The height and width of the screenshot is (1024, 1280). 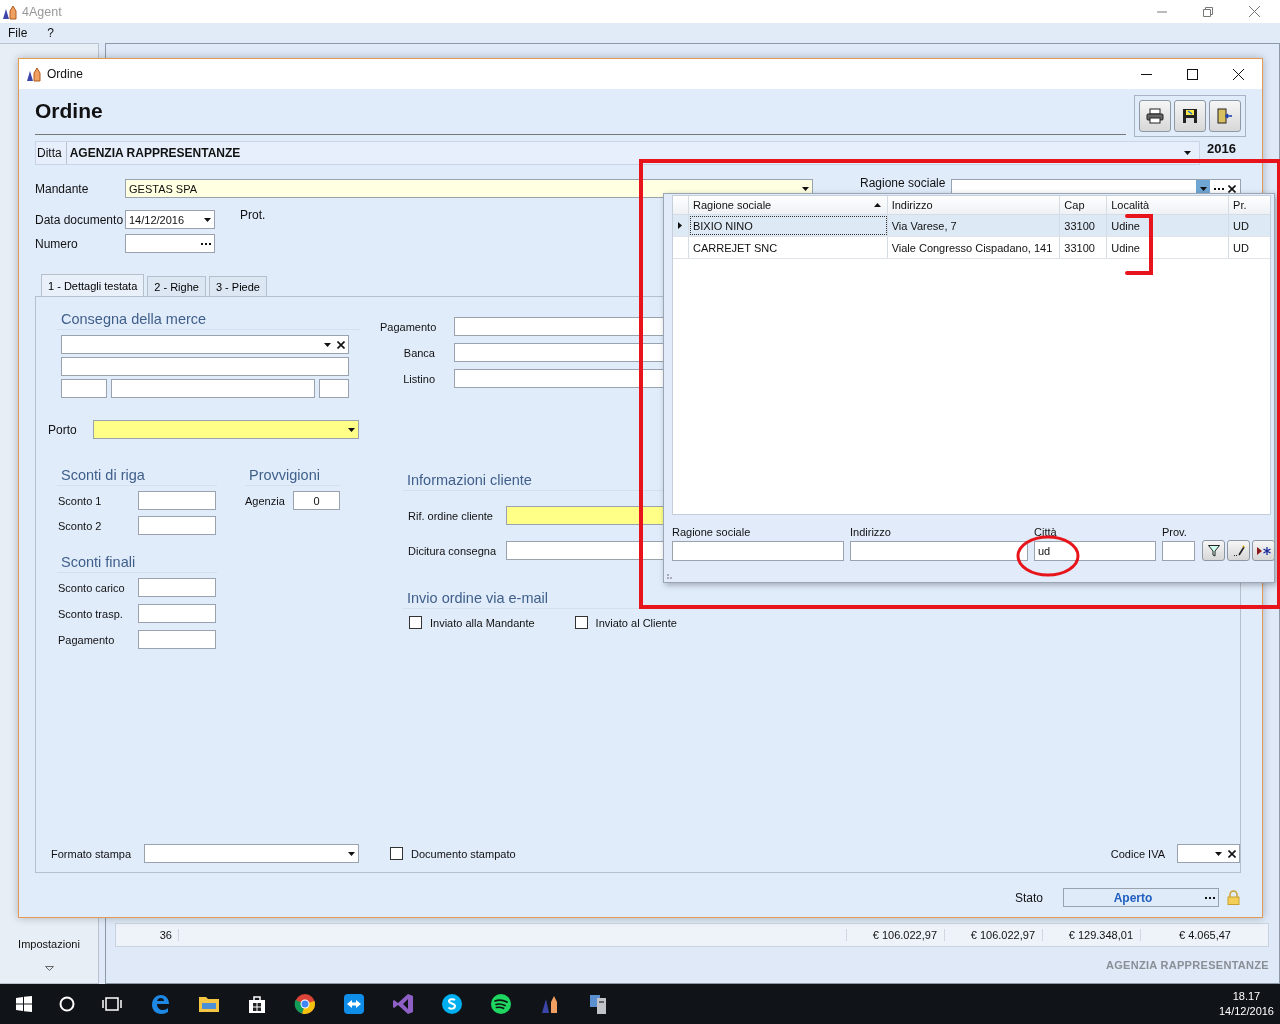 I want to click on status-field: Aperto, so click(x=1141, y=897).